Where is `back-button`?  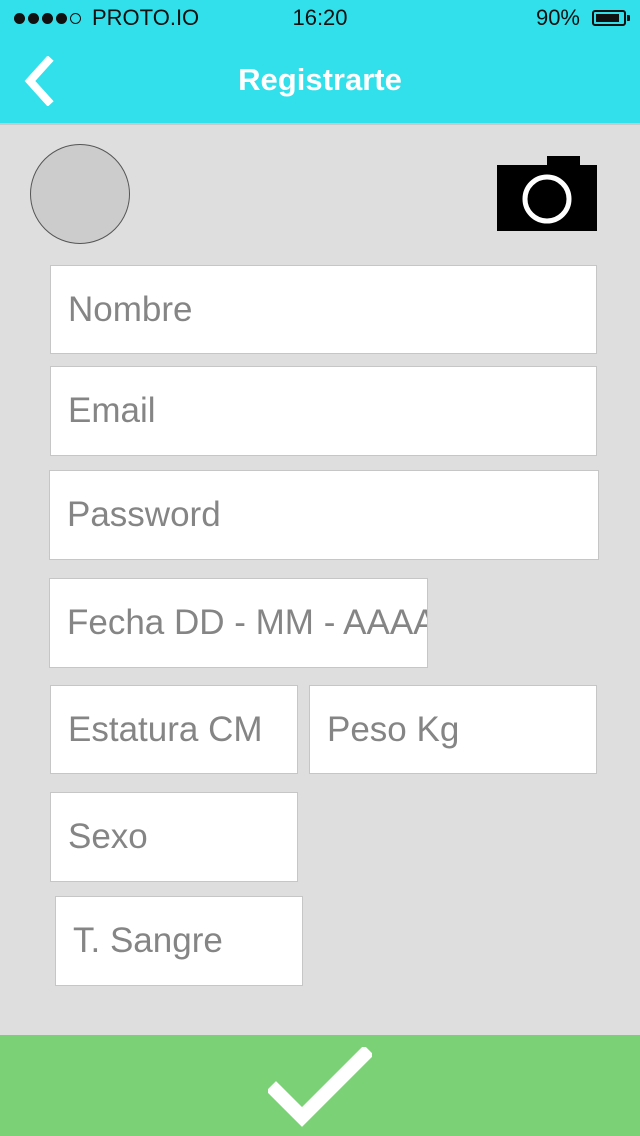
back-button is located at coordinates (42, 81).